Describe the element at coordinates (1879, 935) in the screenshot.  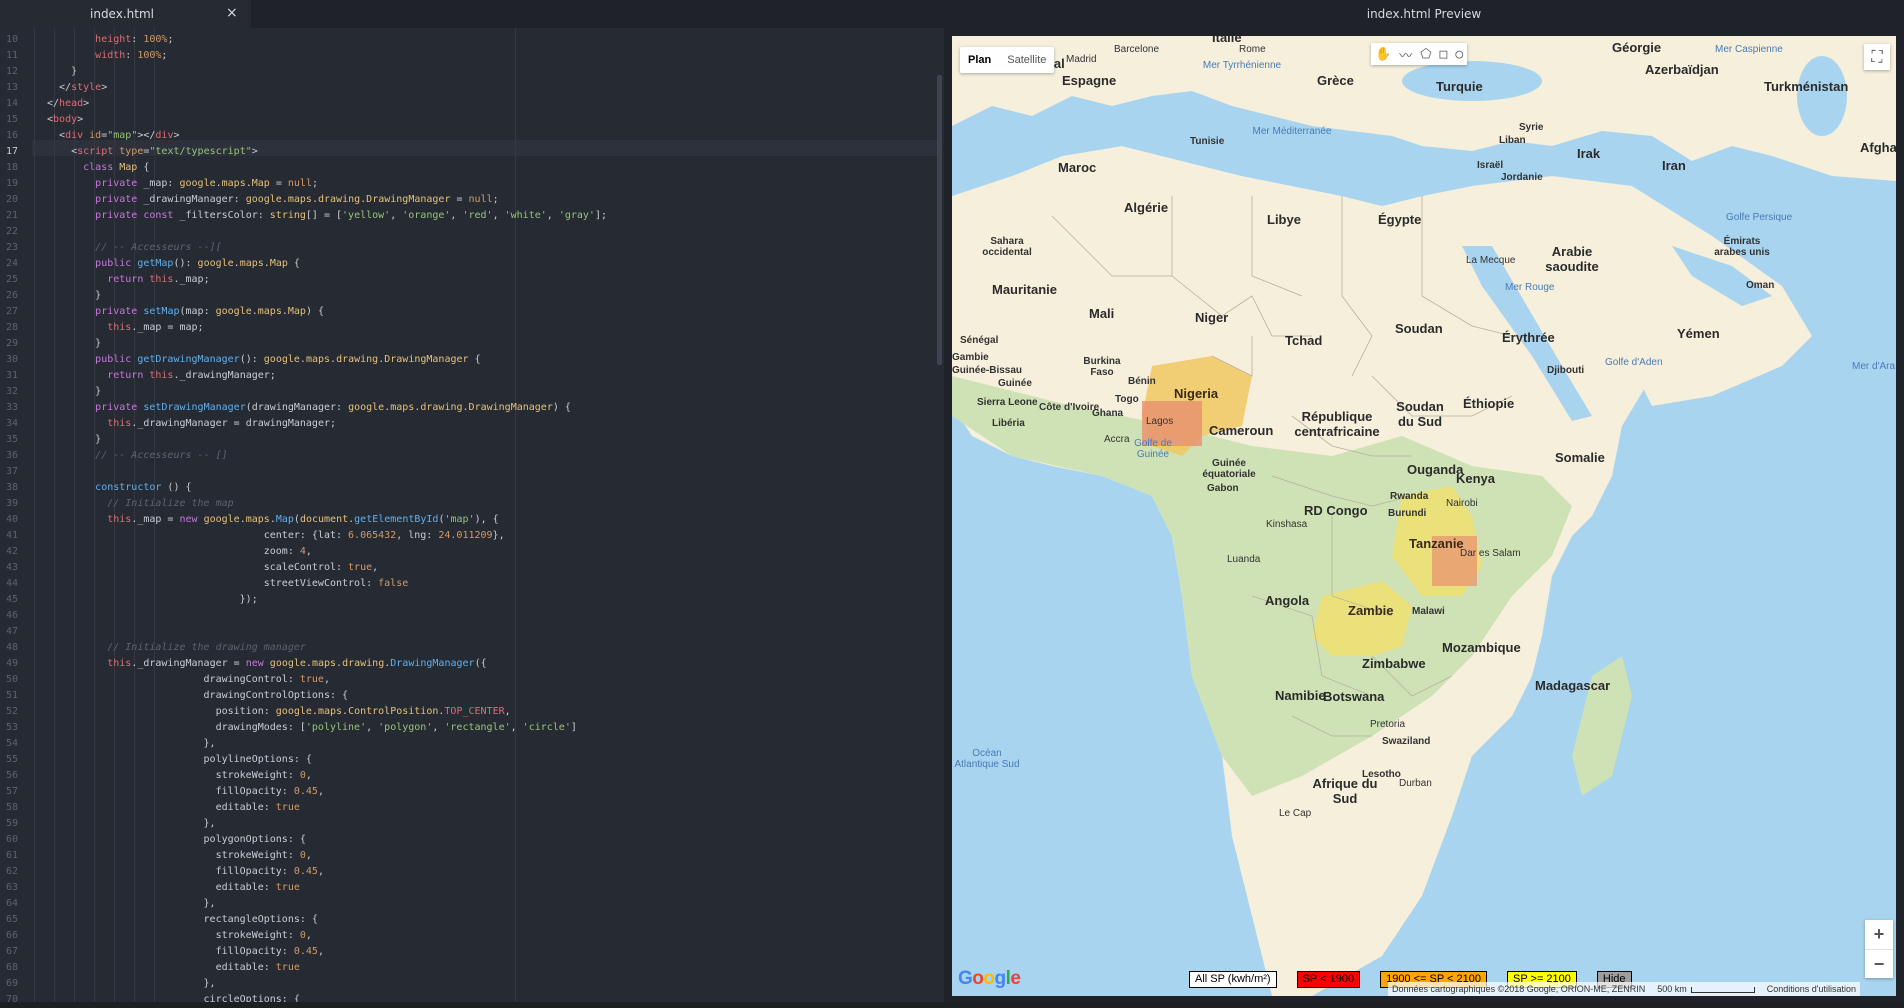
I see `zoom-in-button: +` at that location.